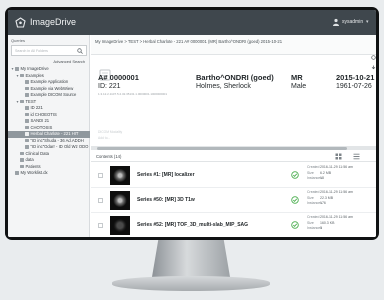  Describe the element at coordinates (326, 172) in the screenshot. I see `size-value: 6.2 MB` at that location.